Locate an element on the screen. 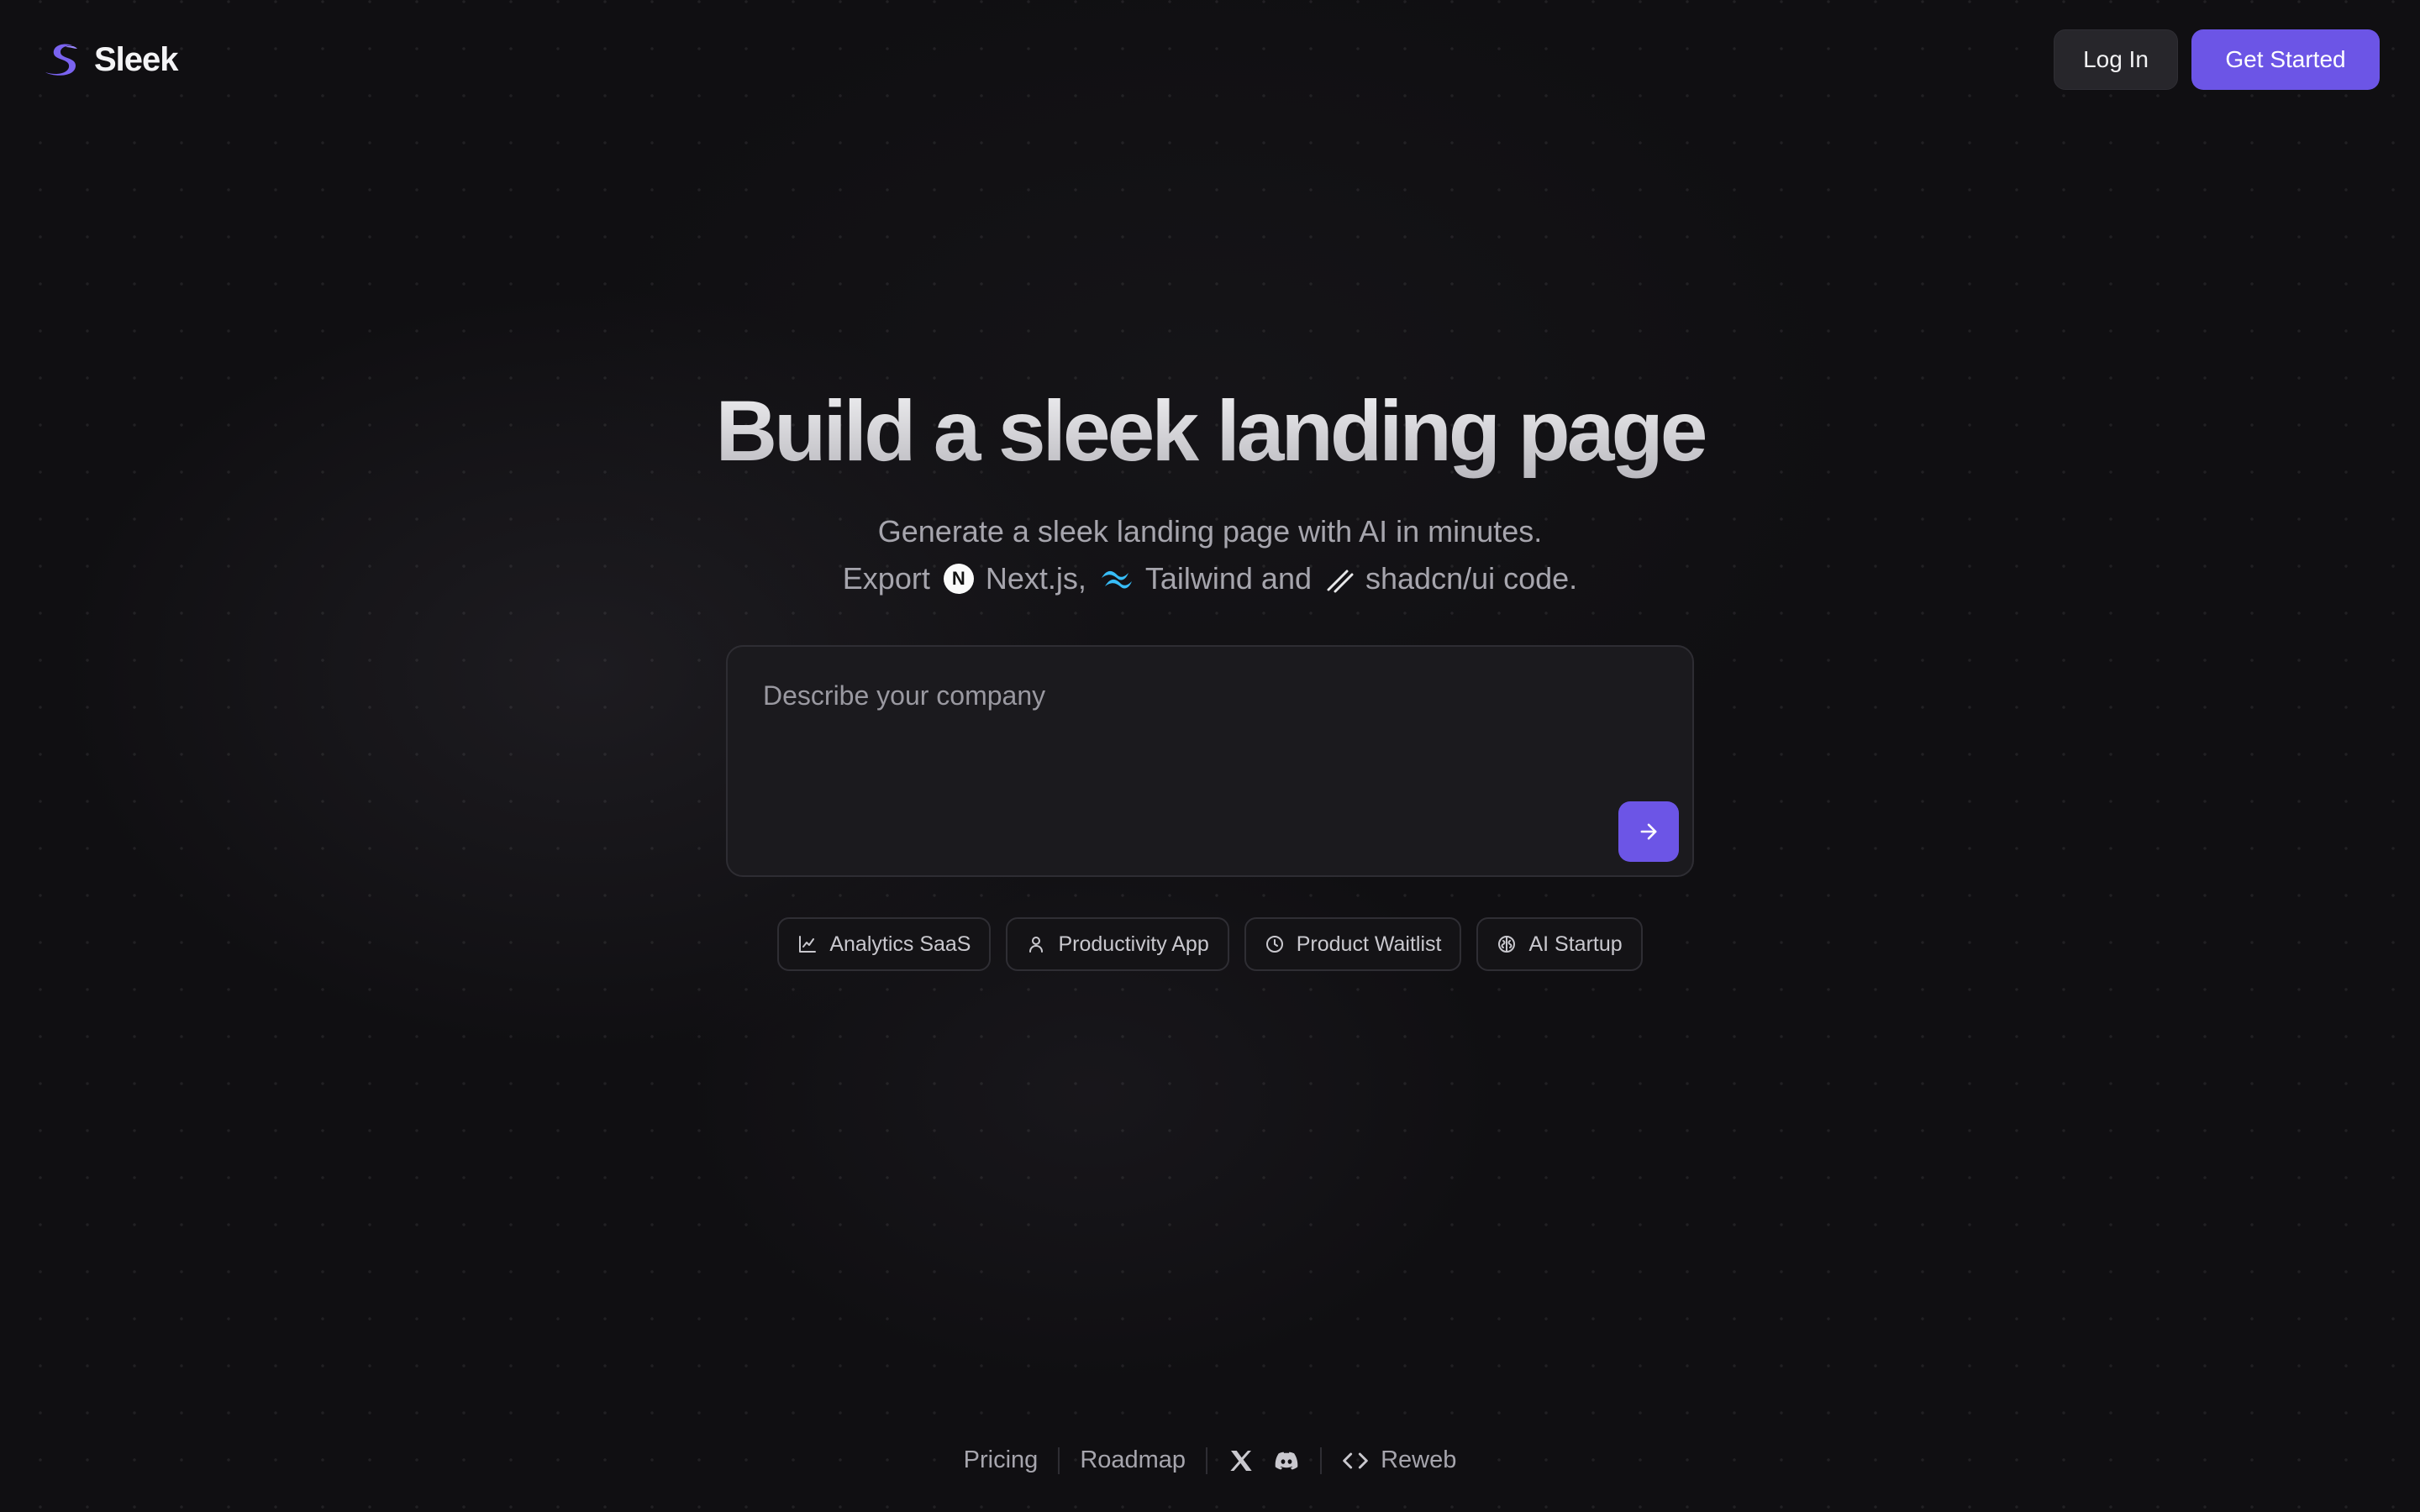  reweb-label: Reweb is located at coordinates (1419, 1459).